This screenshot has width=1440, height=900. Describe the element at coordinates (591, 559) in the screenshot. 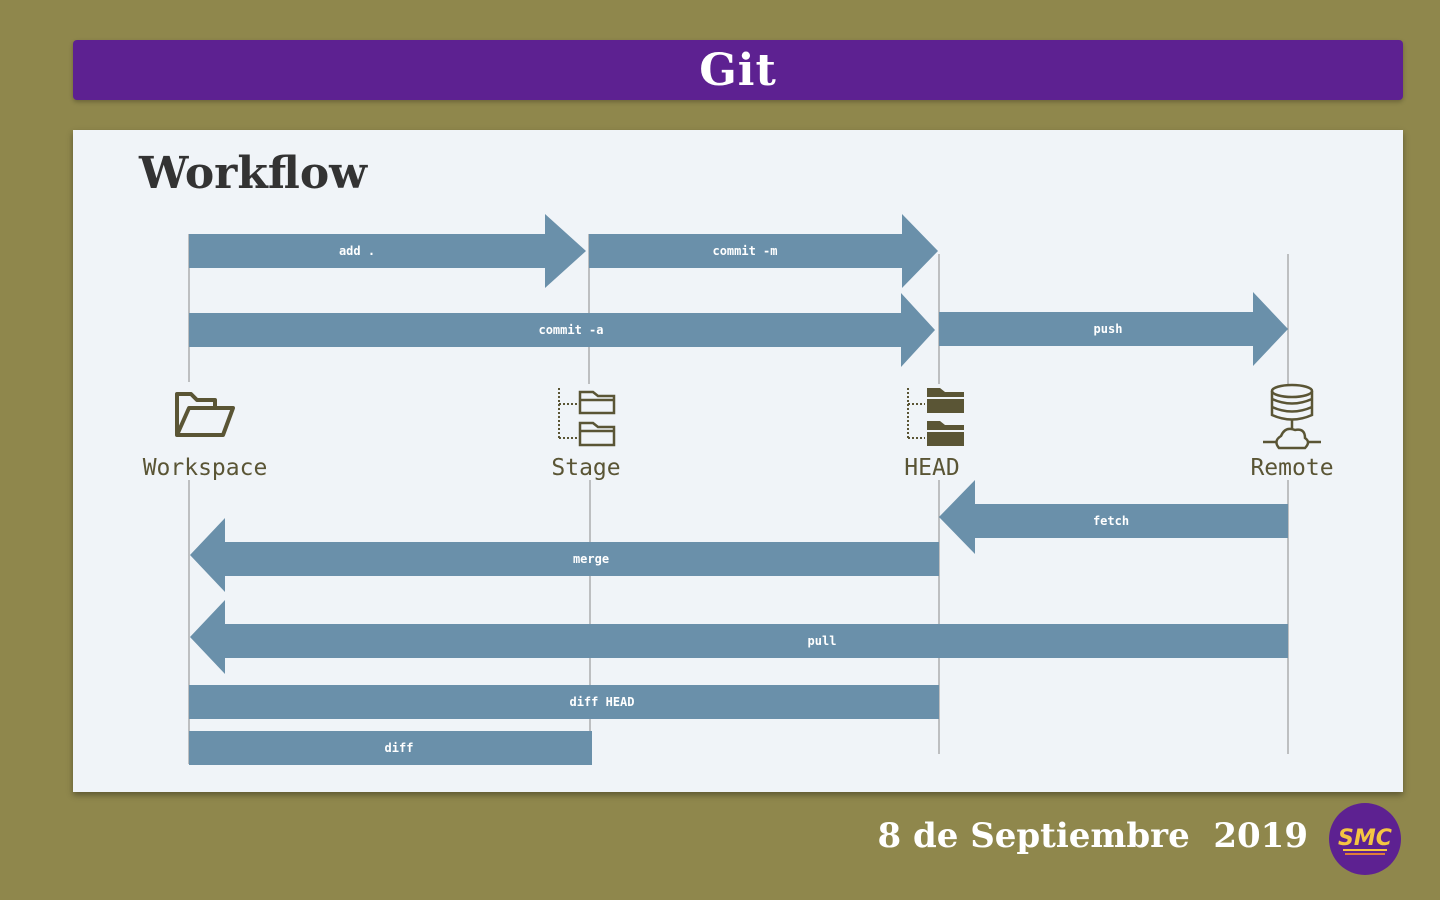

I see `merge-label: merge` at that location.